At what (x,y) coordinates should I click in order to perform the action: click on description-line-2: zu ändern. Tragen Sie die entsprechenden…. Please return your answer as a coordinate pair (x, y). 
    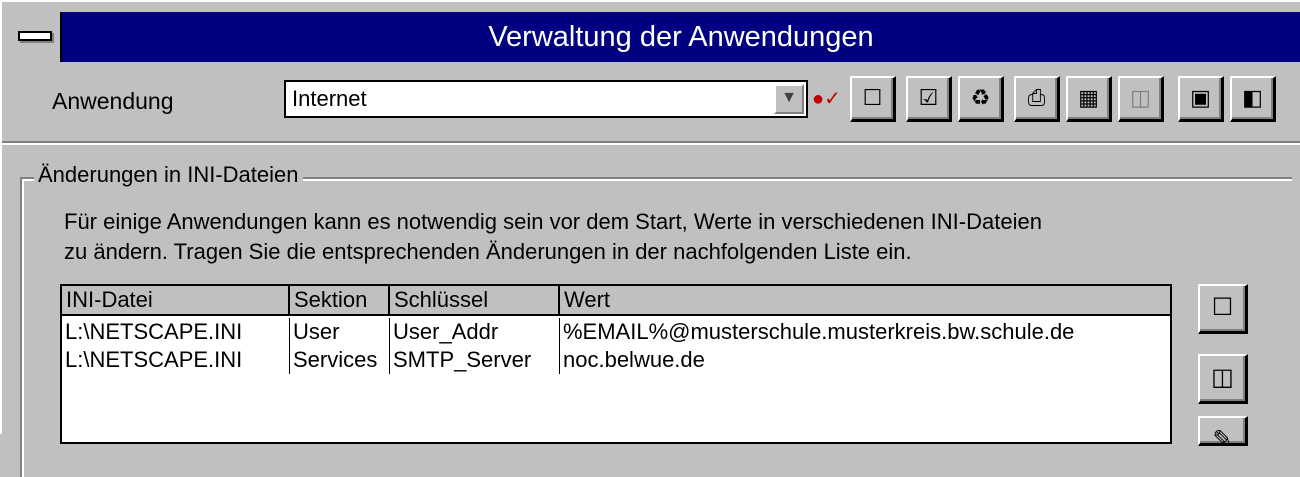
    Looking at the image, I should click on (488, 251).